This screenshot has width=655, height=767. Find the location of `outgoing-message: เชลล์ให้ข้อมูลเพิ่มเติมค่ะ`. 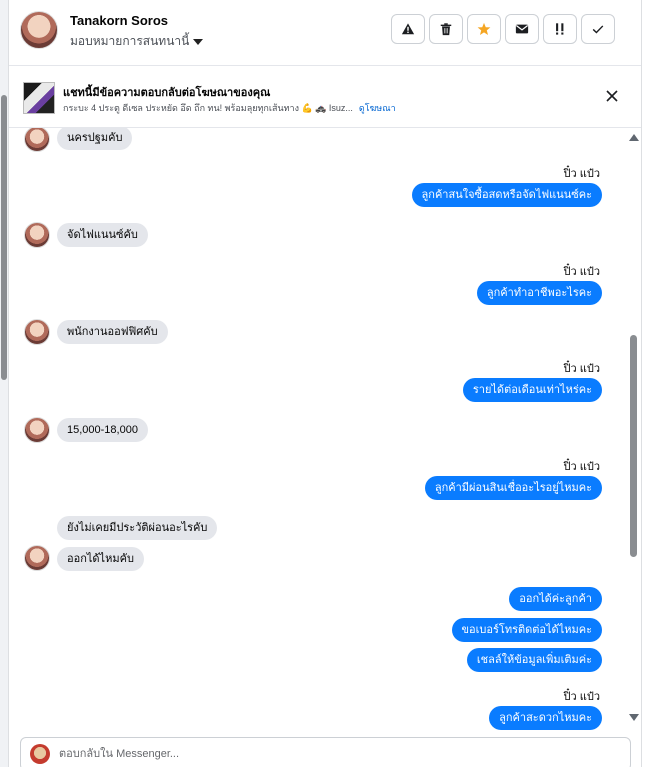

outgoing-message: เชลล์ให้ข้อมูลเพิ่มเติมค่ะ is located at coordinates (534, 660).